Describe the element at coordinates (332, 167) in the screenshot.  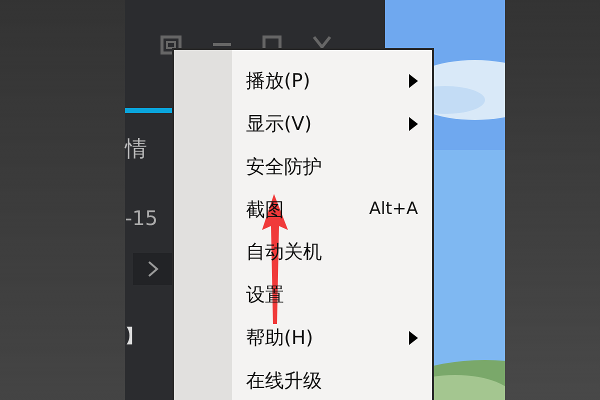
I see `menu-item: 安全防护` at that location.